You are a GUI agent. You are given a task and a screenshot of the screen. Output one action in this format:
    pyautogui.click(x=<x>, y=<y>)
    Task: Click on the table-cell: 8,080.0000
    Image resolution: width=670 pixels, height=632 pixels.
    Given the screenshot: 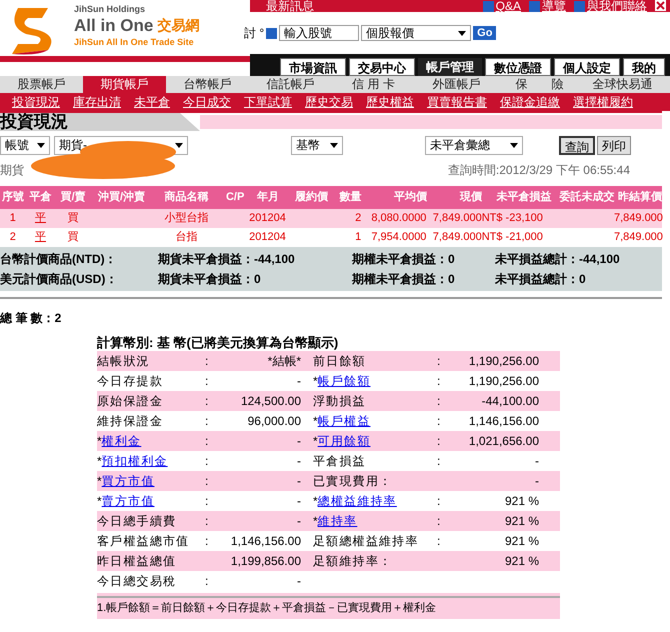 What is the action you would take?
    pyautogui.click(x=398, y=218)
    